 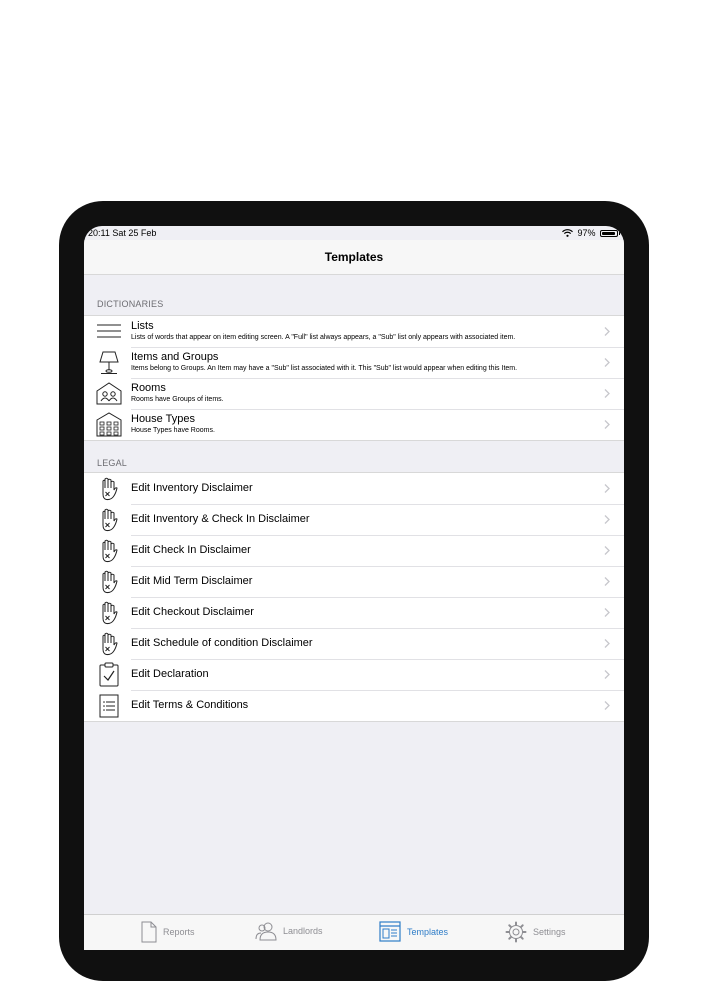 I want to click on status-time-date: 20:11 Sat 25 Feb, so click(x=122, y=233).